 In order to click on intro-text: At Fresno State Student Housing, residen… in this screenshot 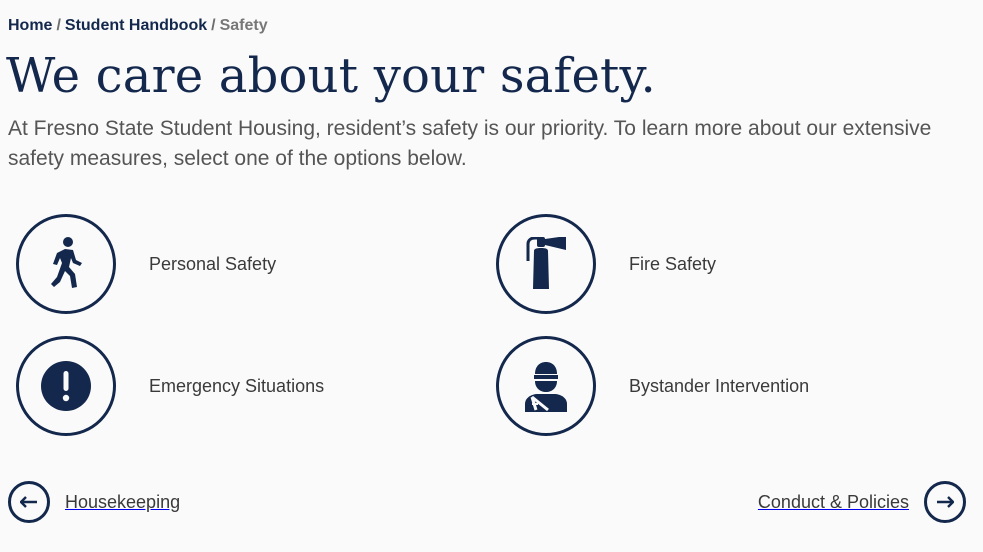, I will do `click(470, 143)`.